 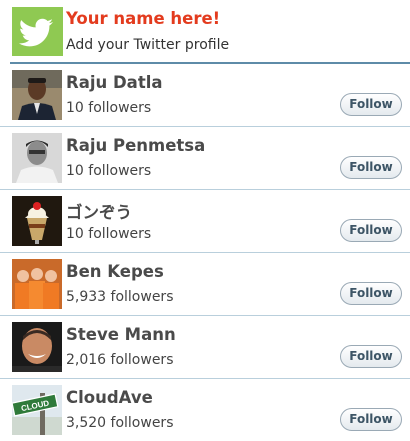 What do you see at coordinates (120, 423) in the screenshot?
I see `follower-count: 3,520 followers` at bounding box center [120, 423].